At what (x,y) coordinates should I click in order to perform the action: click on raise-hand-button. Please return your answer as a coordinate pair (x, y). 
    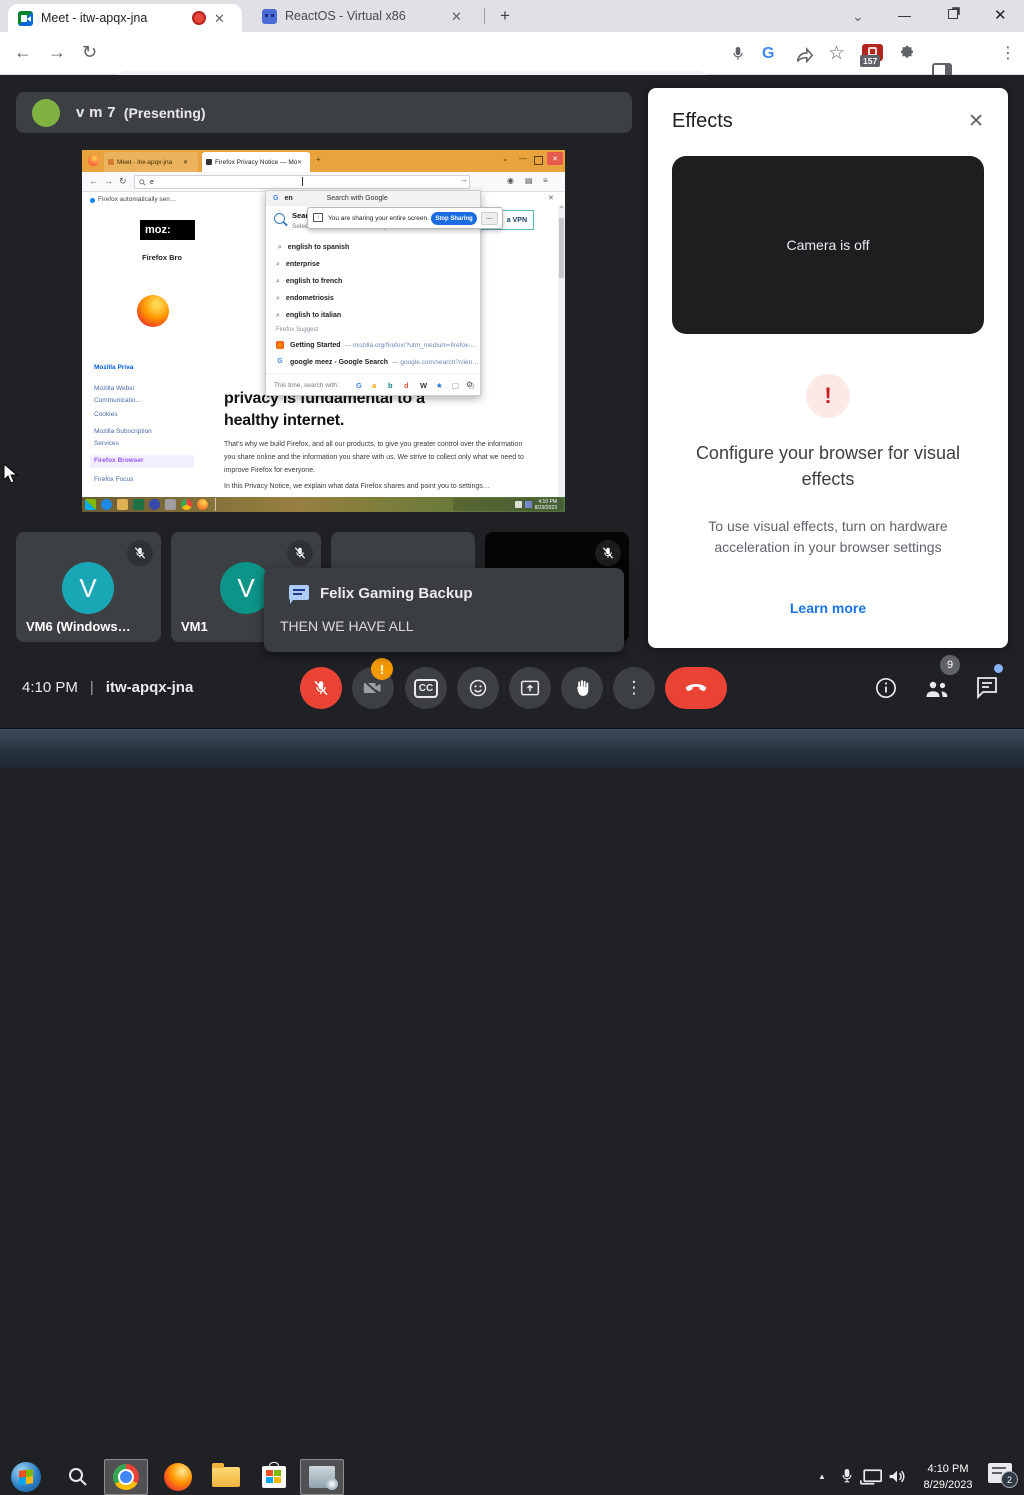
    Looking at the image, I should click on (582, 688).